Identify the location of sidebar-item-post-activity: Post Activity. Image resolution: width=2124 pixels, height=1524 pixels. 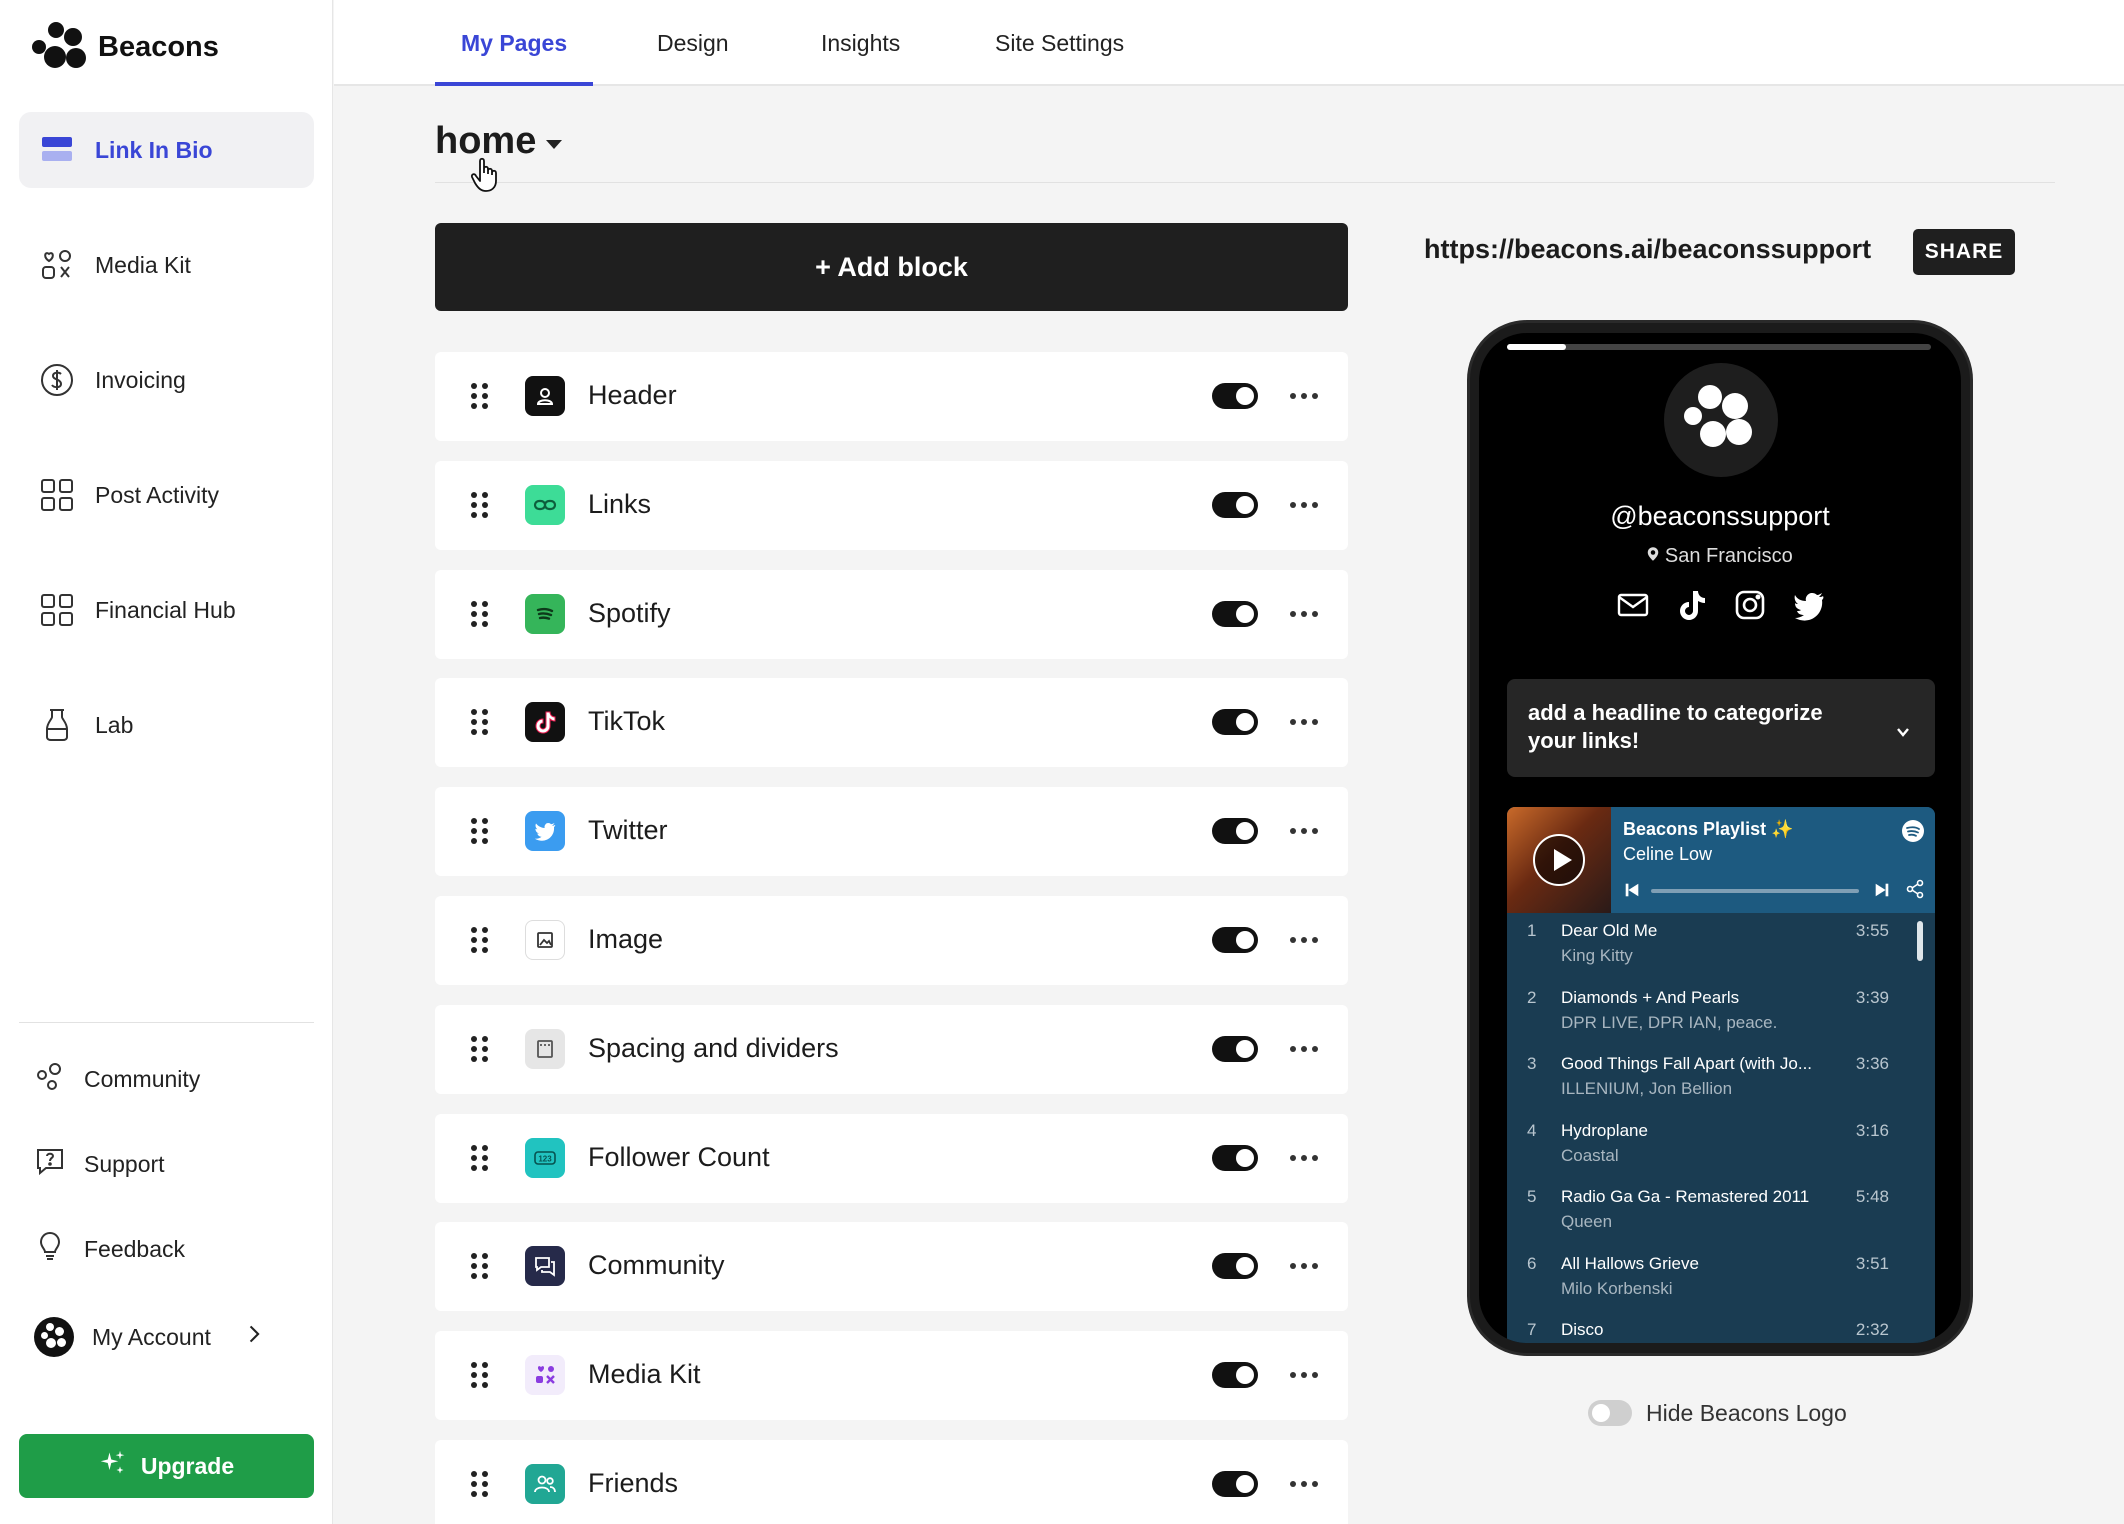
(166, 495).